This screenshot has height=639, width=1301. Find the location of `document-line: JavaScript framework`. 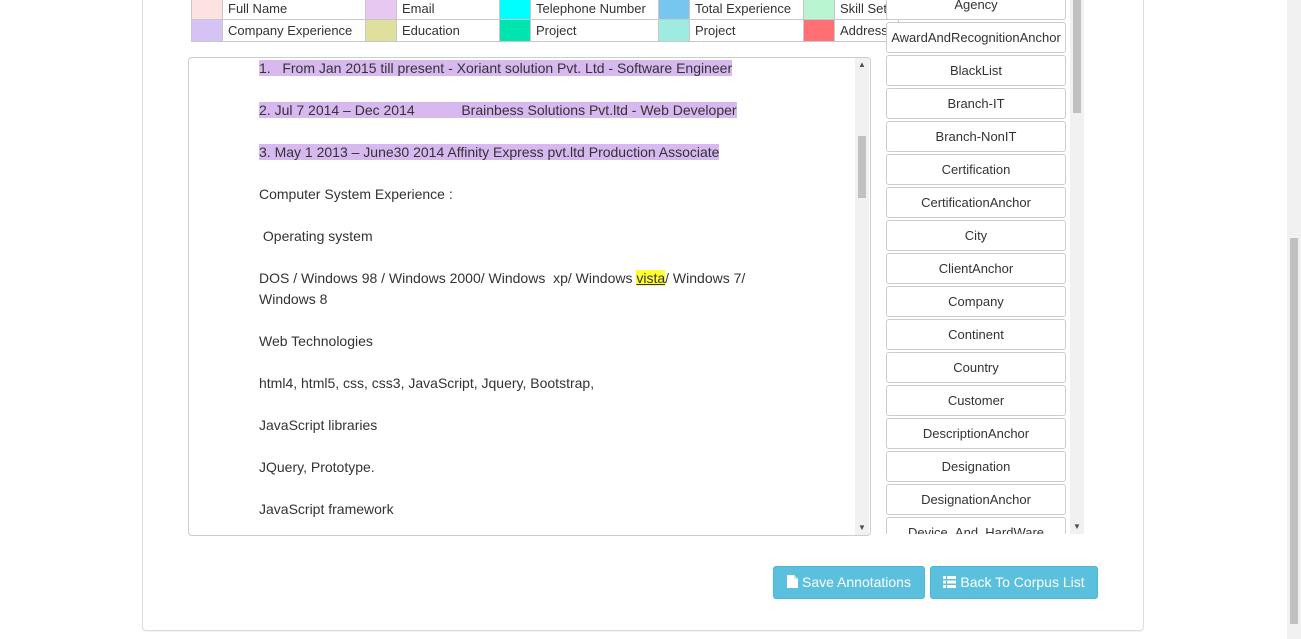

document-line: JavaScript framework is located at coordinates (326, 509).